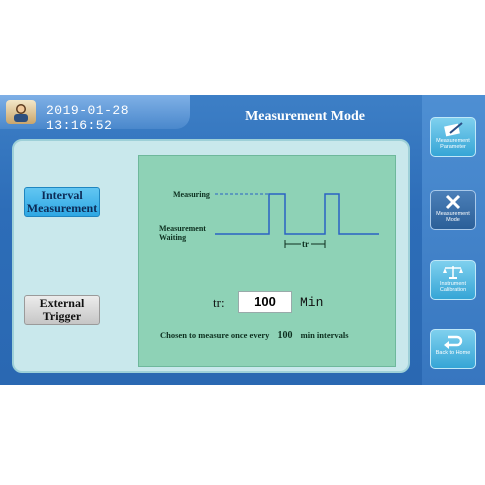  What do you see at coordinates (297, 220) in the screenshot?
I see `timing-diagram` at bounding box center [297, 220].